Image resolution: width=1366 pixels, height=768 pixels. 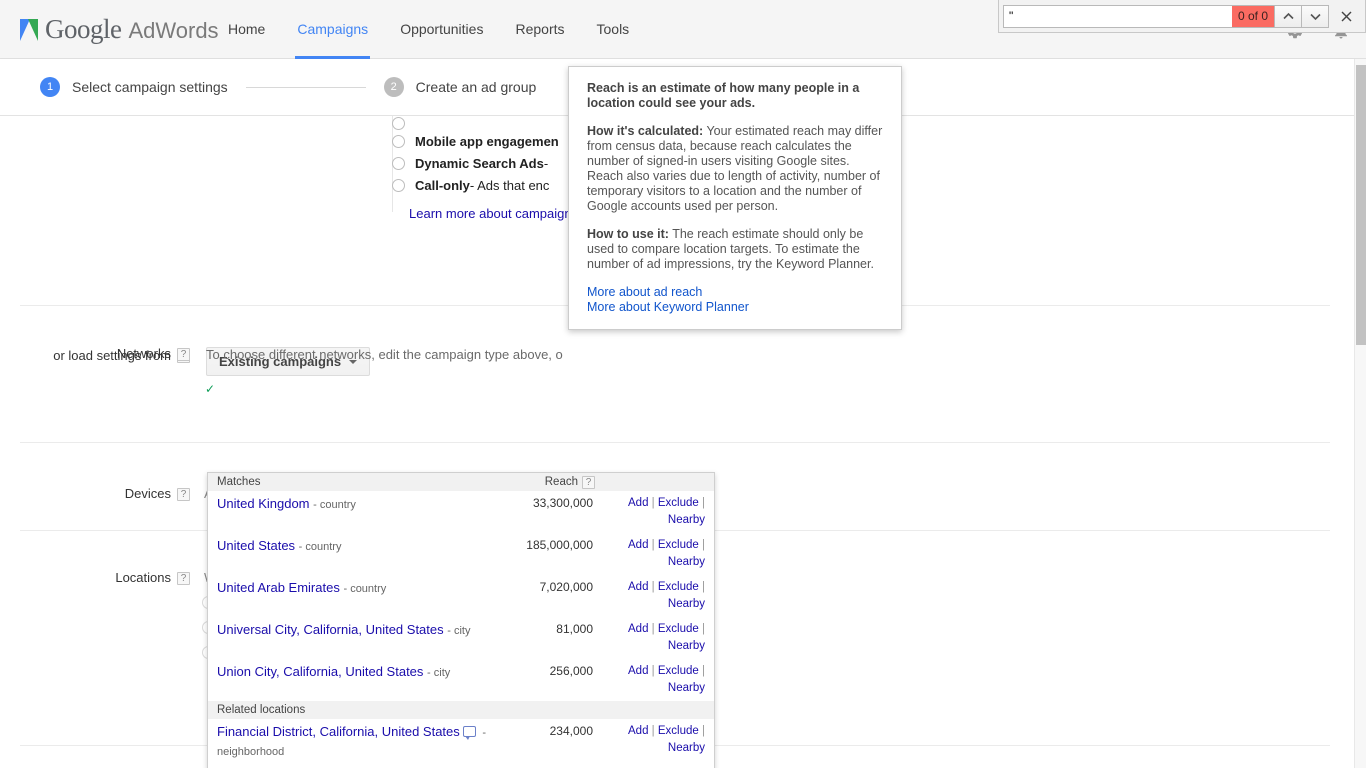 I want to click on nav-item-campaigns: Campaigns, so click(x=332, y=29).